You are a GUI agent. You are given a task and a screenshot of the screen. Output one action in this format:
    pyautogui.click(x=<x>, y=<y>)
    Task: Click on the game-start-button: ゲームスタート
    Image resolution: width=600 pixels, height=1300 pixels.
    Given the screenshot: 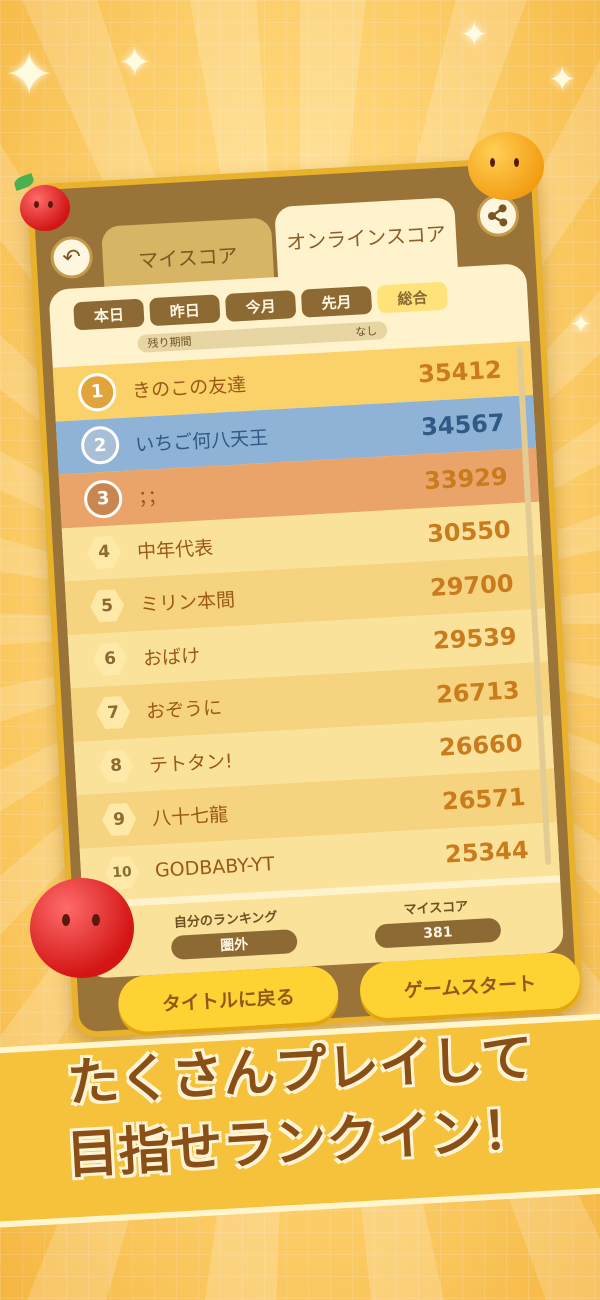 What is the action you would take?
    pyautogui.click(x=470, y=985)
    